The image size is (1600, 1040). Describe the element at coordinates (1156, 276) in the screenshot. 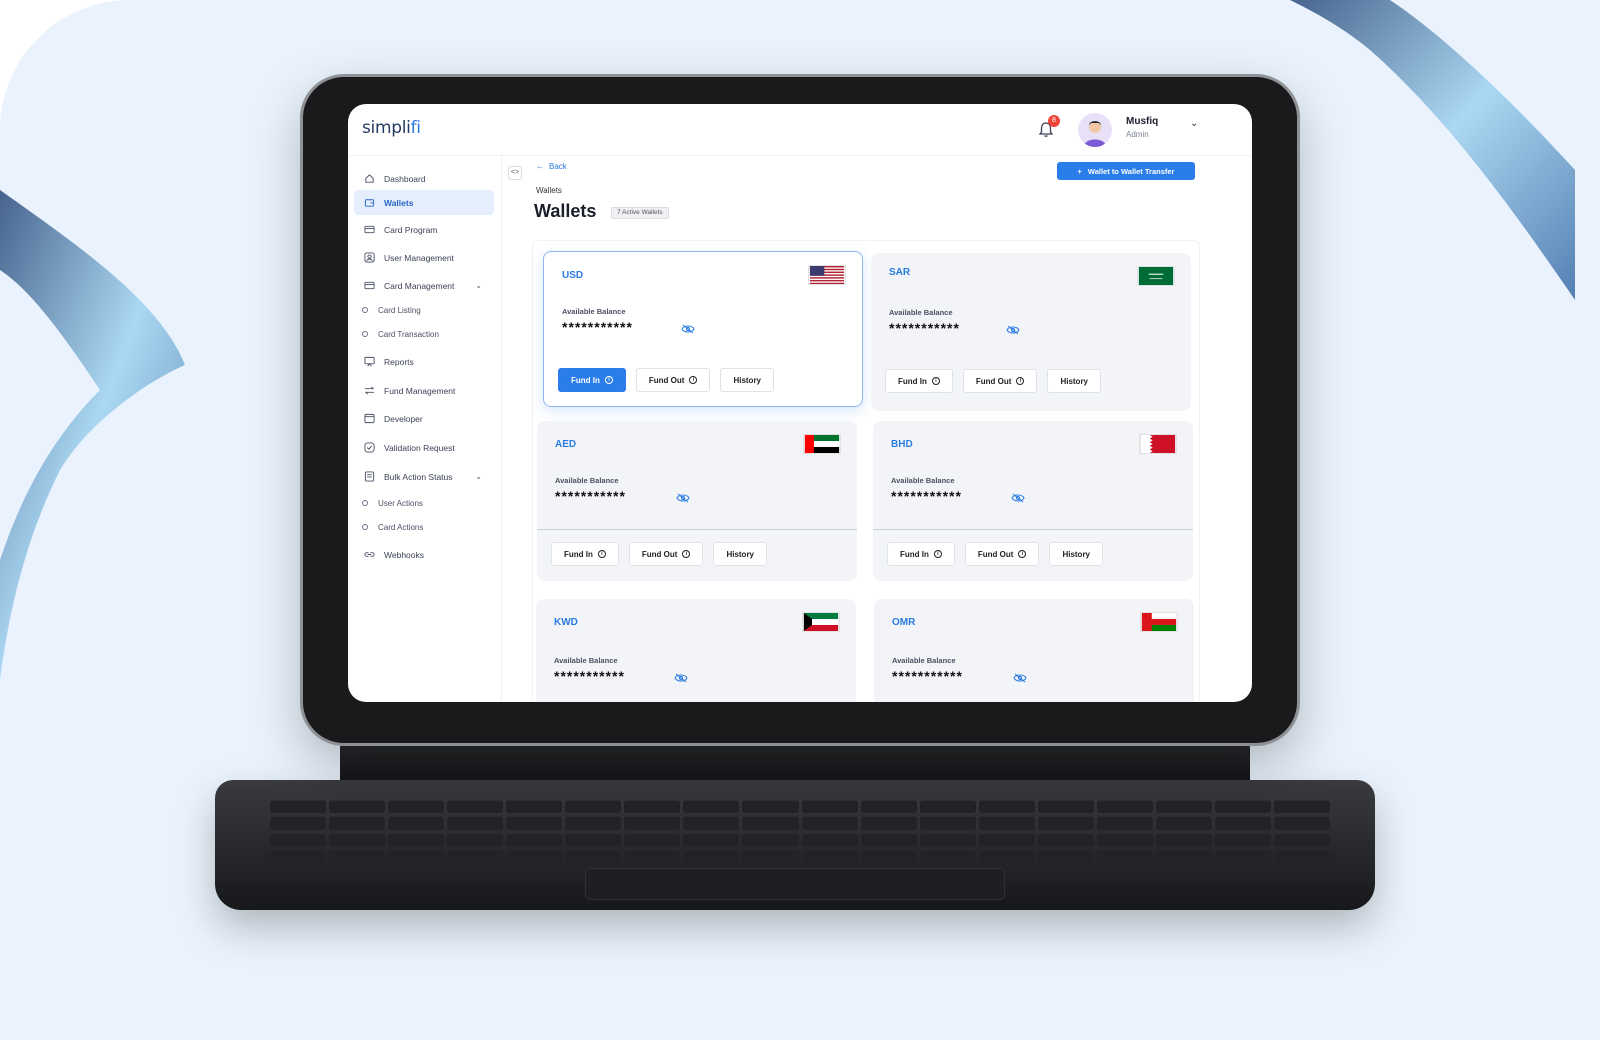

I see `sa-flag-icon` at that location.